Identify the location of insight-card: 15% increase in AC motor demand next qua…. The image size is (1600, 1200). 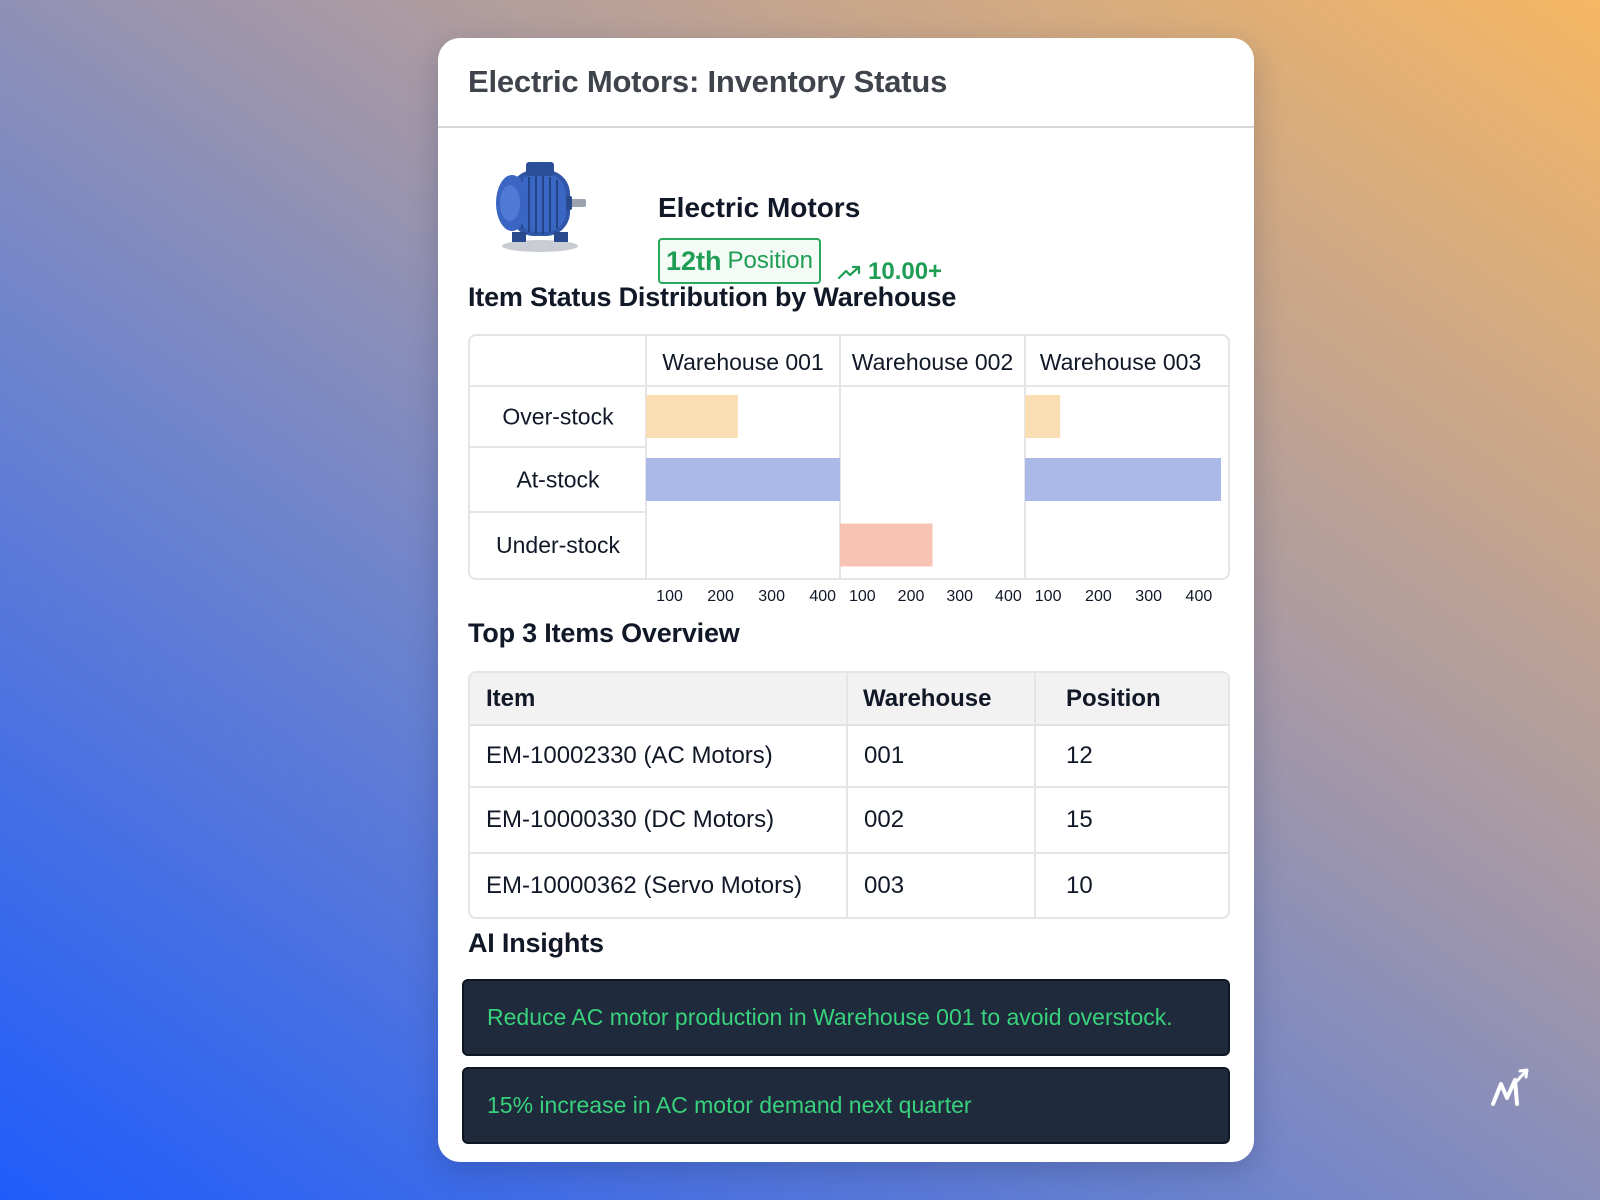
(846, 1105).